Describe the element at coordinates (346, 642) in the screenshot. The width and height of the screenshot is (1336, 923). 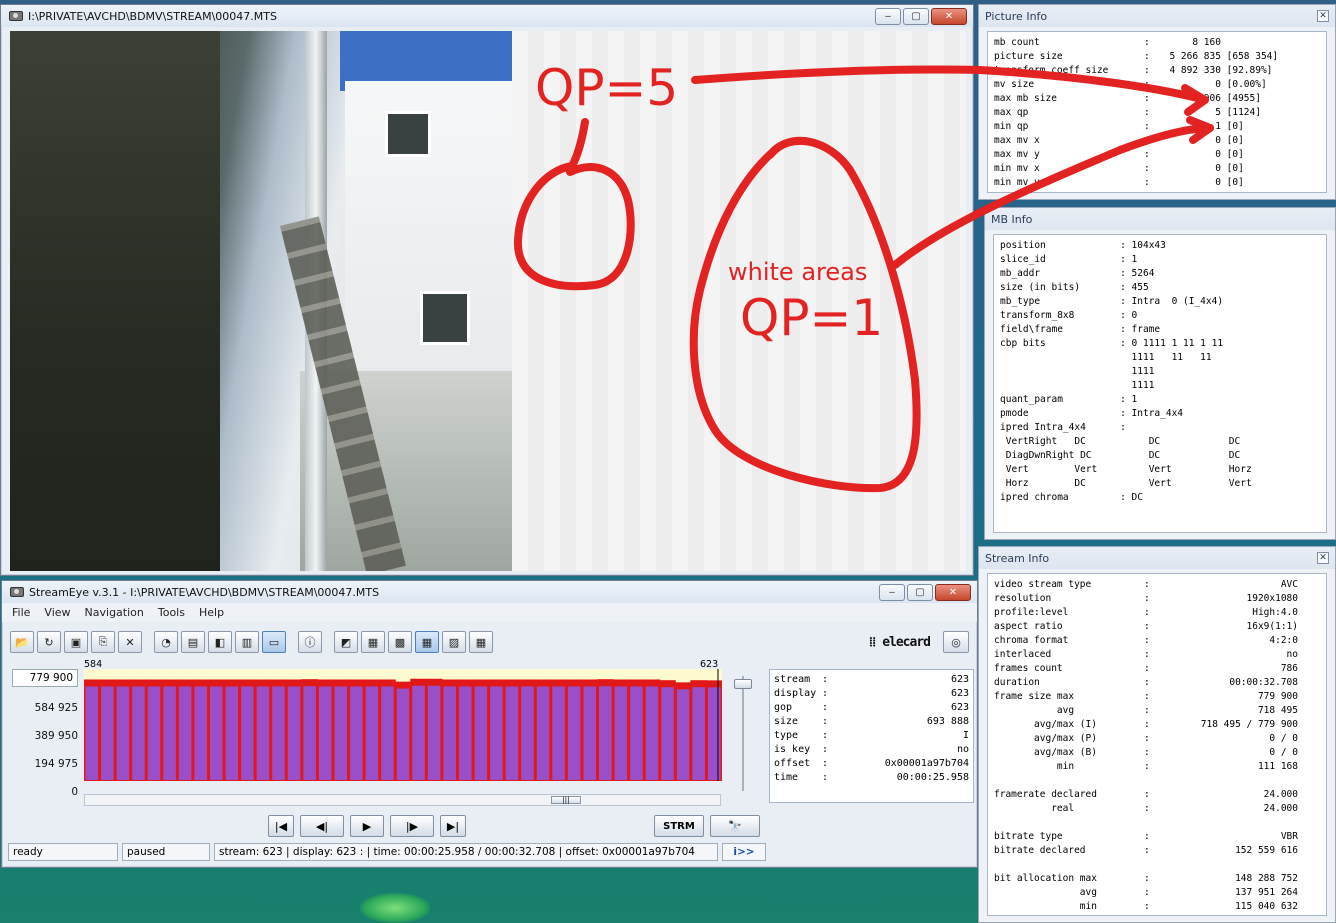
I see `layout-1-icon: ◩` at that location.